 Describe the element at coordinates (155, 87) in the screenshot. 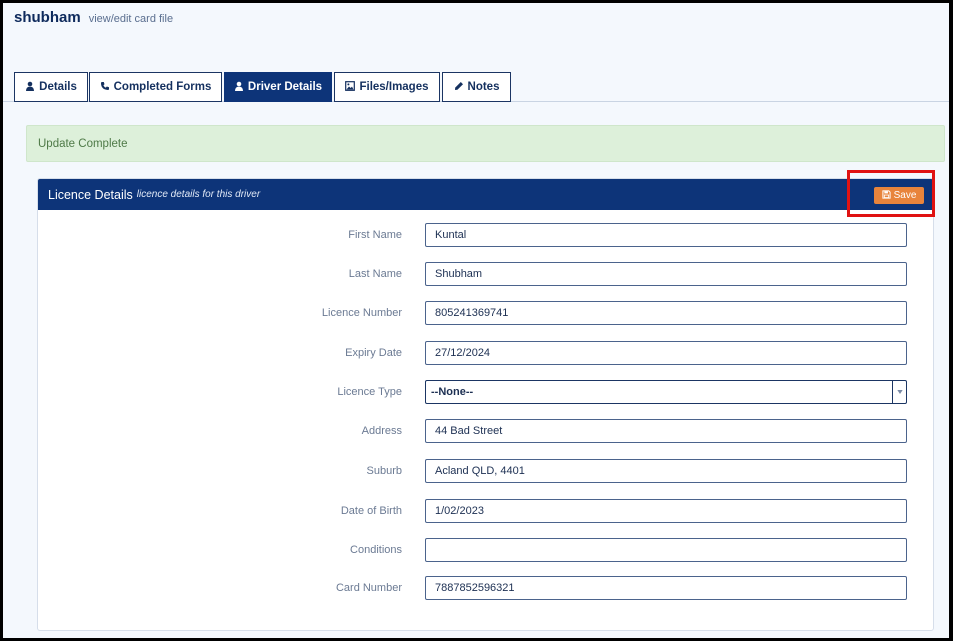

I see `tab-completed-forms: Completed Forms` at that location.